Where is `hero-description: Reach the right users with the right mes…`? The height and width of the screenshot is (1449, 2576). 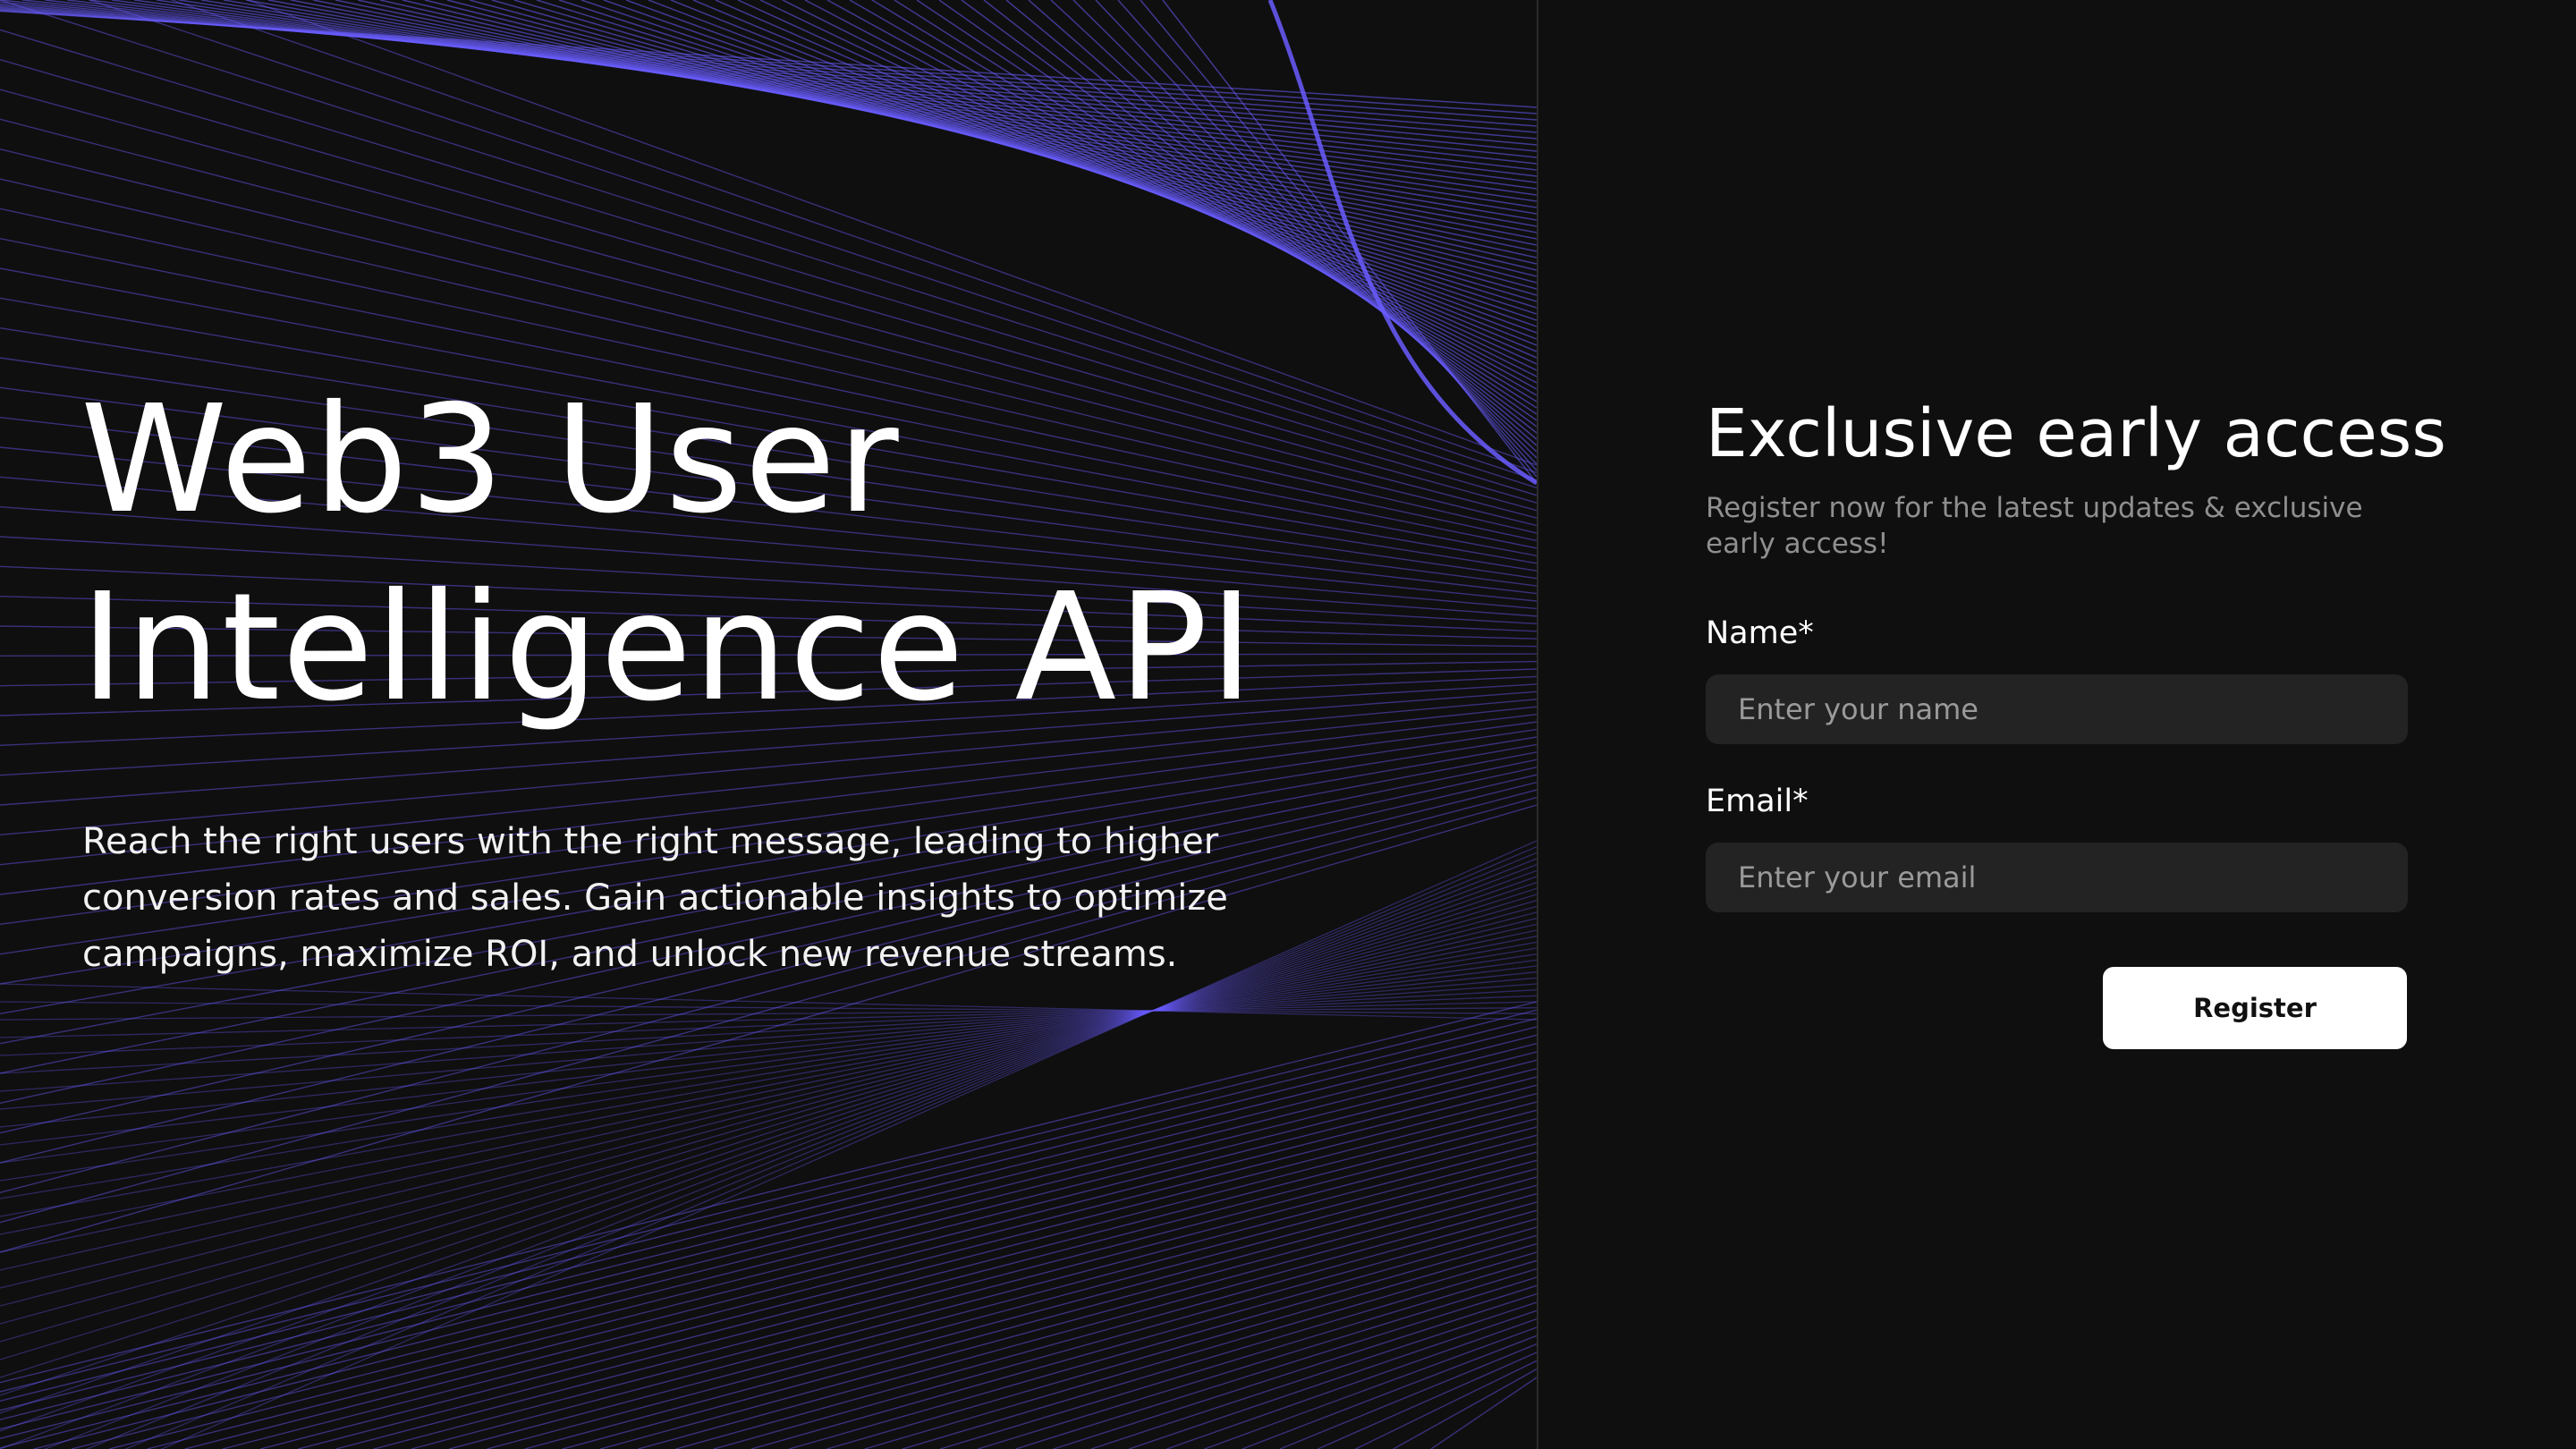 hero-description: Reach the right users with the right mes… is located at coordinates (655, 898).